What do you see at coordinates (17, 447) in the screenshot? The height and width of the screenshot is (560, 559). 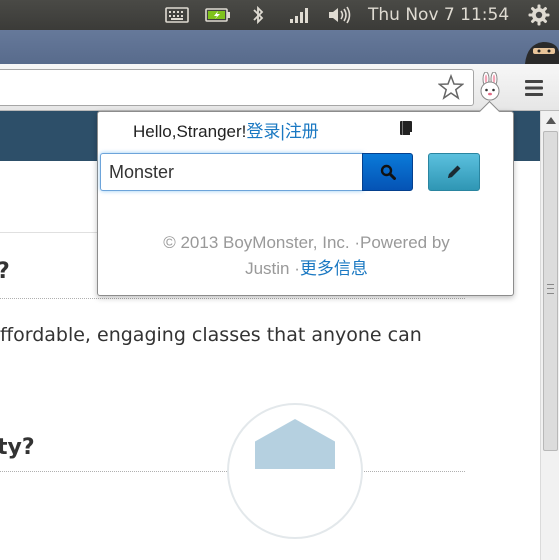 I see `faq-heading-2: ty?` at bounding box center [17, 447].